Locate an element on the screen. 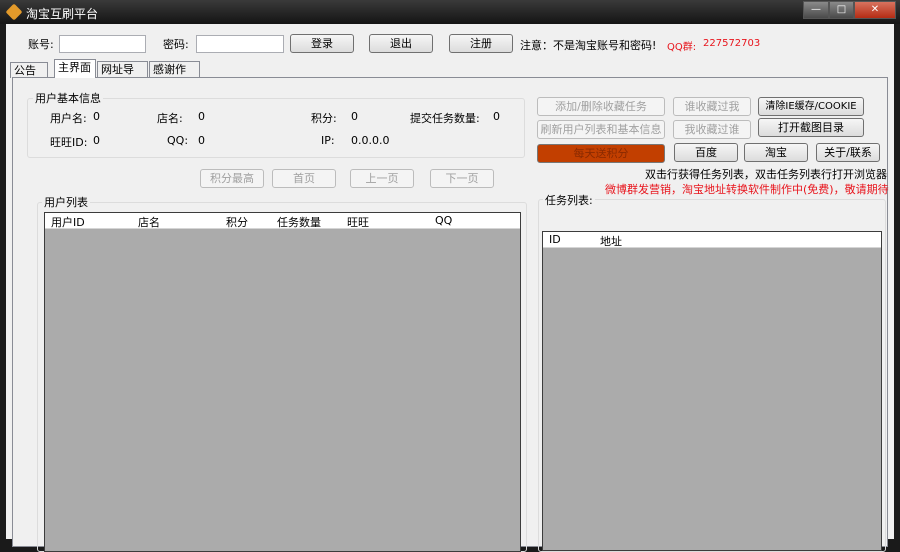  wangwang-label: 旺旺ID: is located at coordinates (69, 142).